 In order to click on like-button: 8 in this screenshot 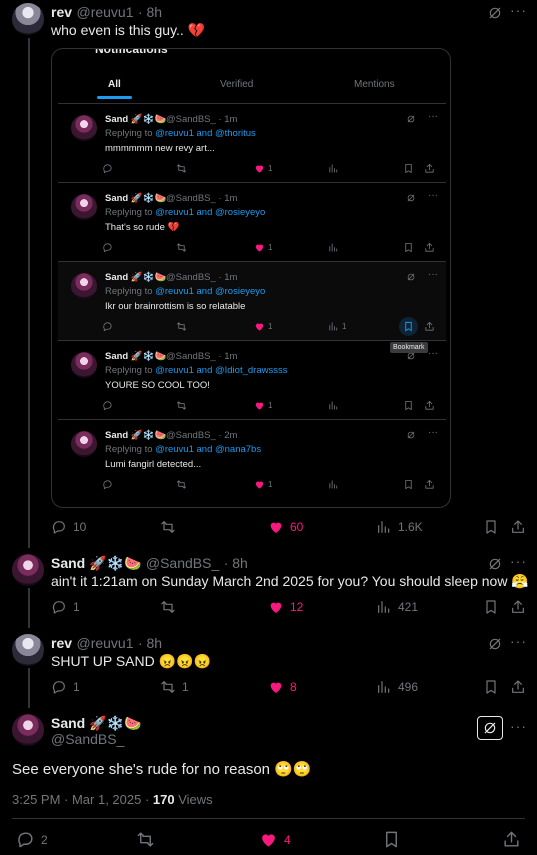, I will do `click(282, 687)`.